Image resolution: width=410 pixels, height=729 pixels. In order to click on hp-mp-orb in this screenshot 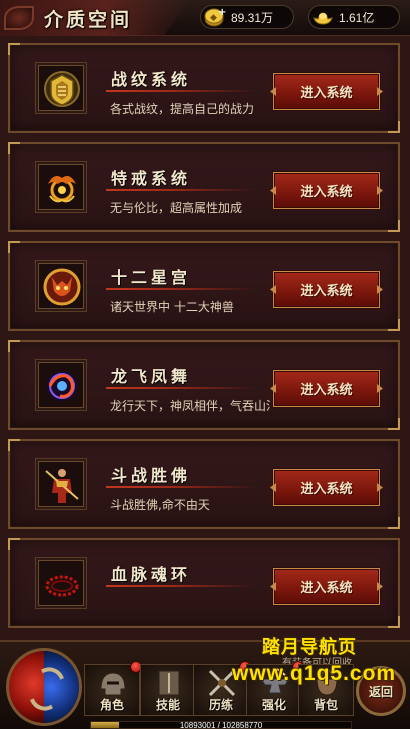, I will do `click(44, 687)`.